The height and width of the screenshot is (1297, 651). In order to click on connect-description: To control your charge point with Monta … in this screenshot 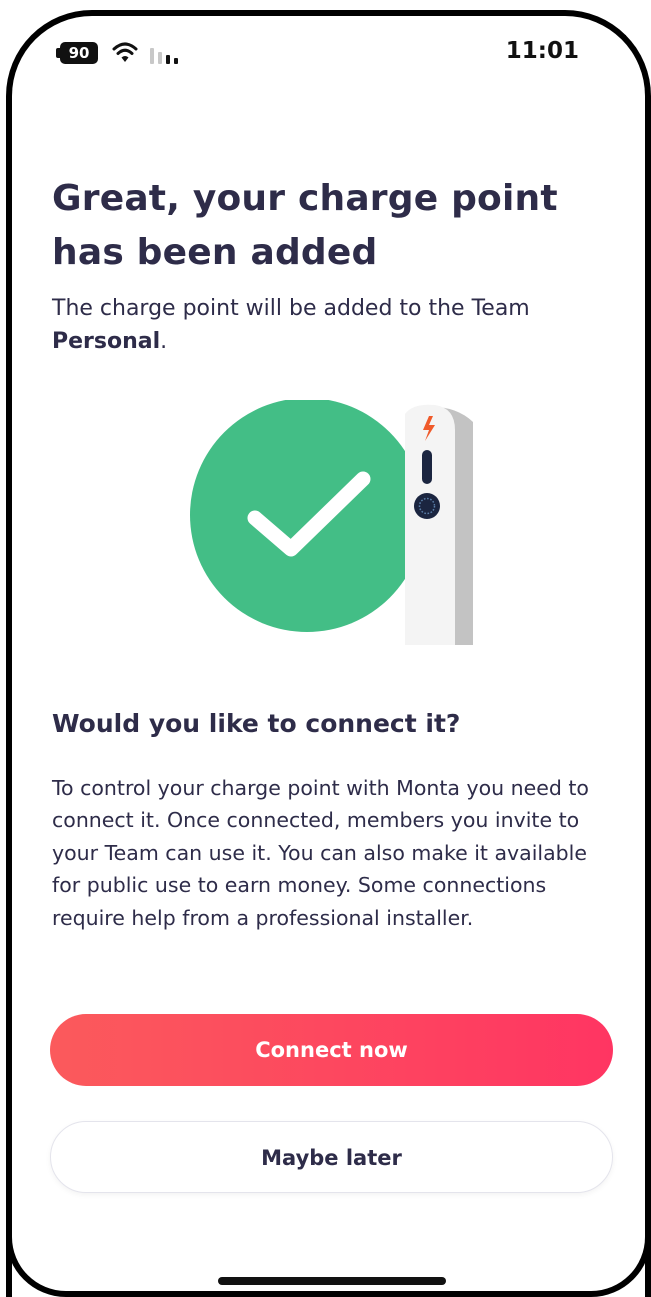, I will do `click(320, 853)`.